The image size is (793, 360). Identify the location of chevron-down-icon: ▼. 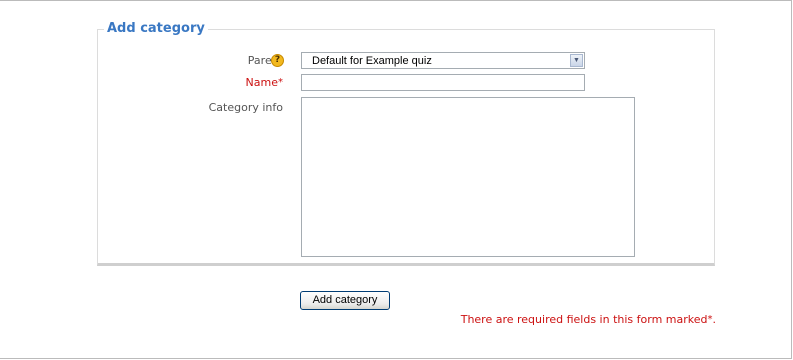
(576, 60).